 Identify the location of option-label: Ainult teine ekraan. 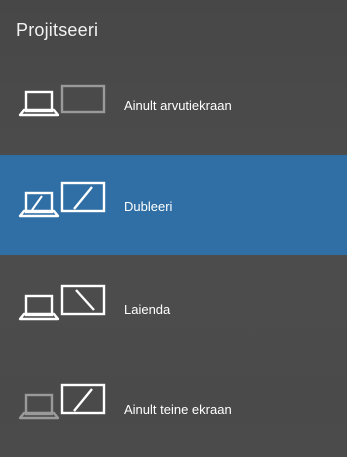
(178, 409).